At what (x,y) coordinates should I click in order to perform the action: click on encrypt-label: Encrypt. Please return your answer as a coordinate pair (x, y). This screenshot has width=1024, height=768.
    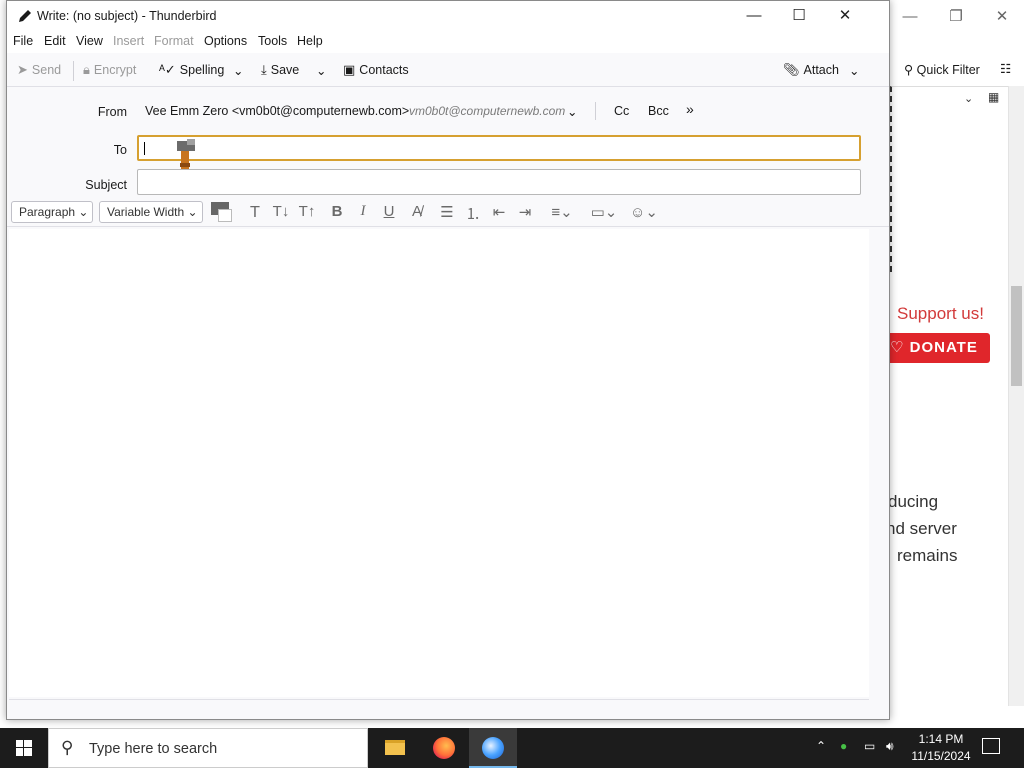
    Looking at the image, I should click on (115, 70).